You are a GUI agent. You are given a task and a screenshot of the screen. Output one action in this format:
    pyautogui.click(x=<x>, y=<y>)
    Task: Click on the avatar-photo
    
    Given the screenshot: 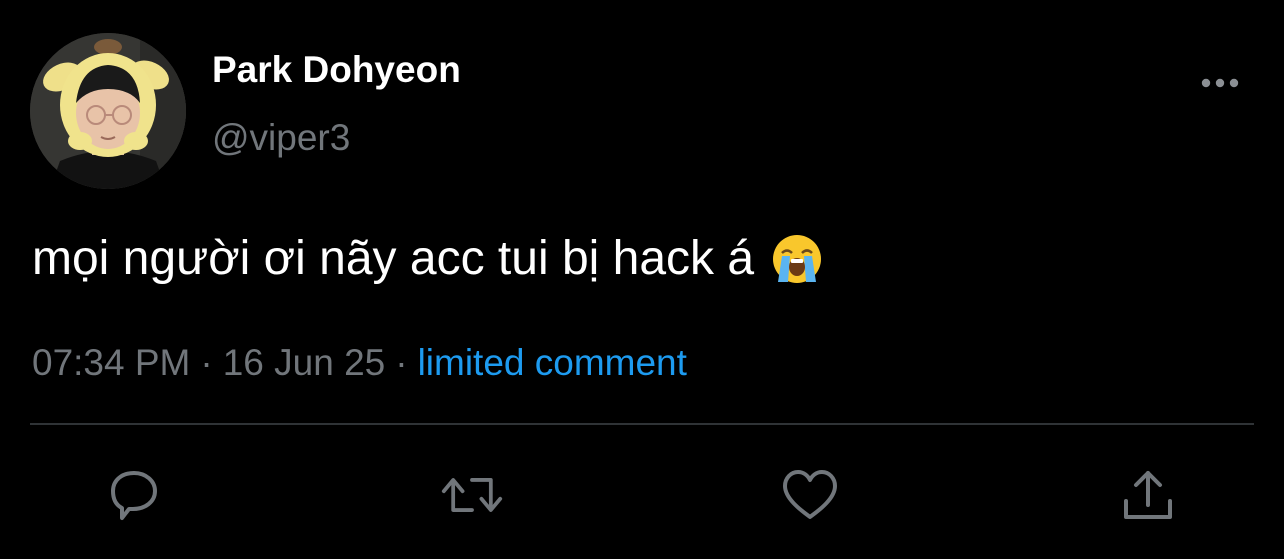 What is the action you would take?
    pyautogui.click(x=108, y=111)
    